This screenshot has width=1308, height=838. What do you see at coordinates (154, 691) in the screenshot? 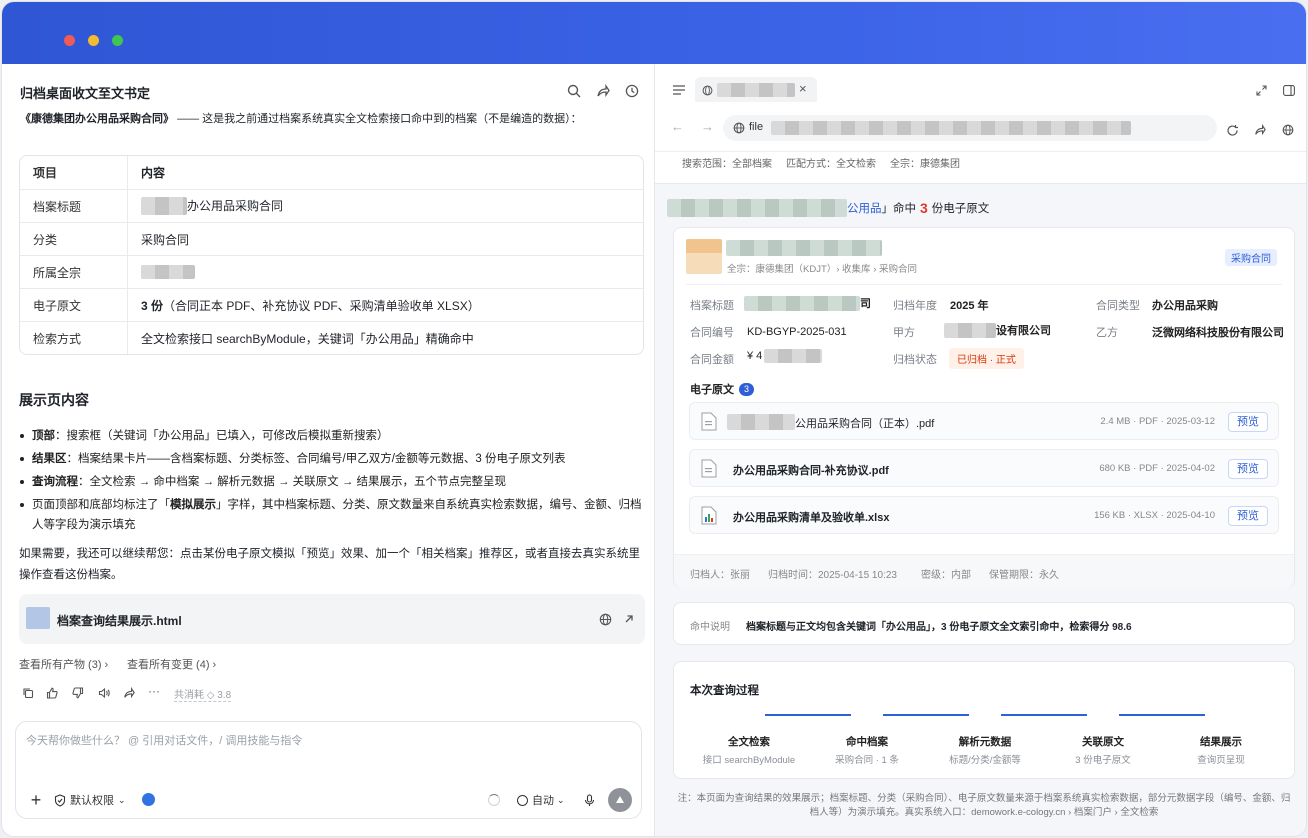
I see `more-icon: ···` at bounding box center [154, 691].